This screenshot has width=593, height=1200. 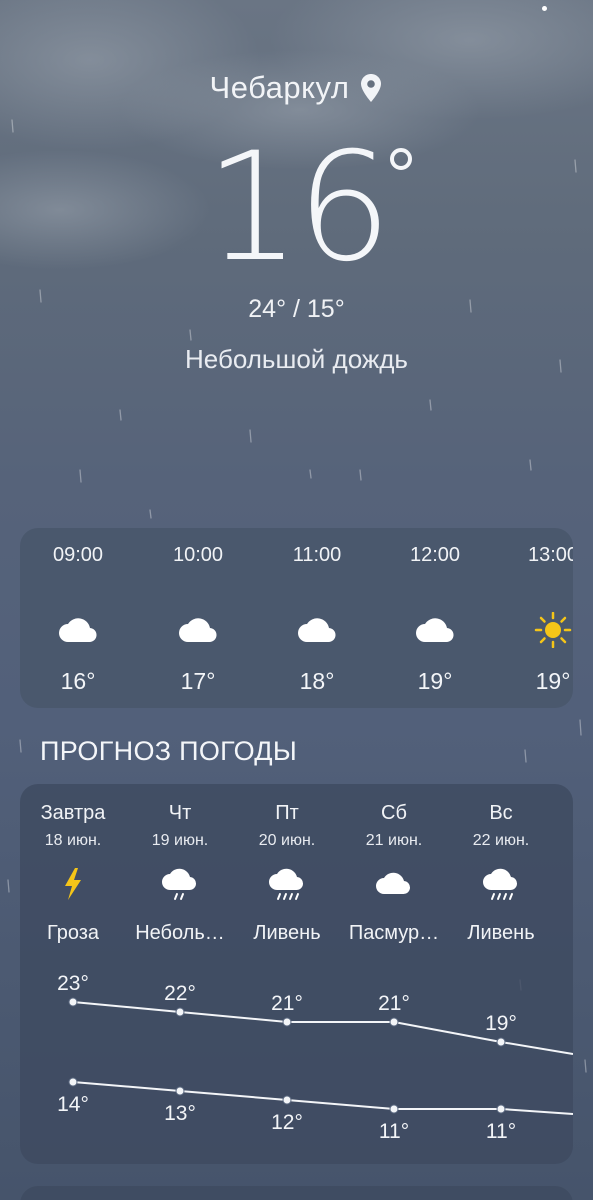 I want to click on hour-time: 10:00, so click(x=198, y=555).